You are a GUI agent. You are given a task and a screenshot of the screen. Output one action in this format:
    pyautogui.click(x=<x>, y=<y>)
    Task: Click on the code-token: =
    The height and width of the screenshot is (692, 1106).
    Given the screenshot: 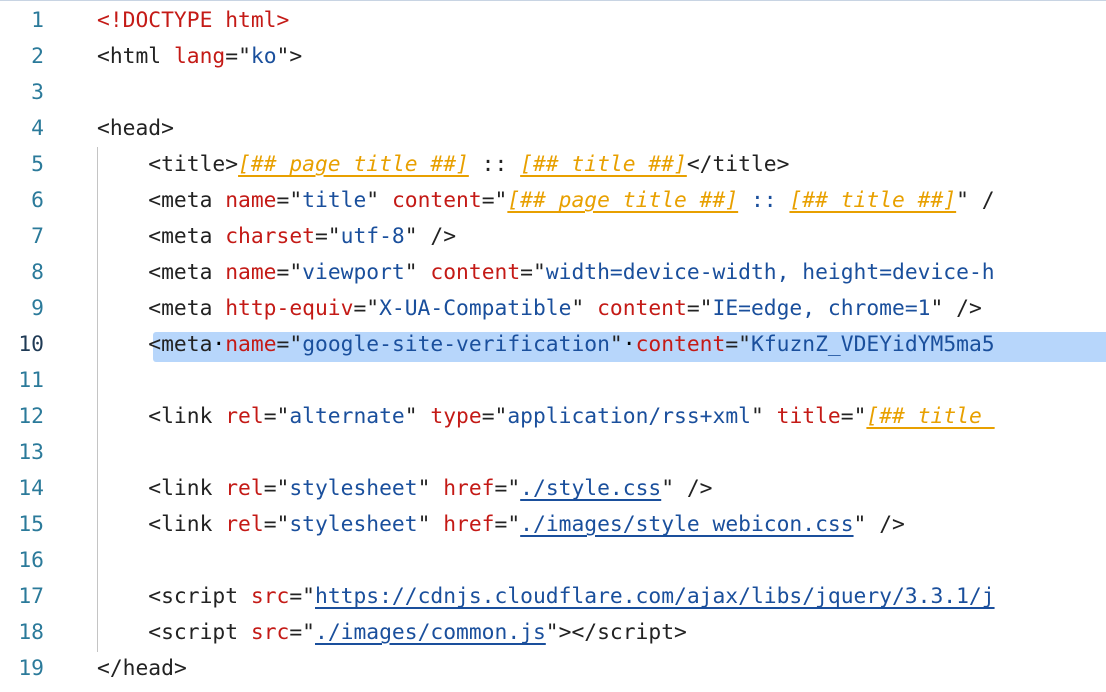 What is the action you would take?
    pyautogui.click(x=232, y=56)
    